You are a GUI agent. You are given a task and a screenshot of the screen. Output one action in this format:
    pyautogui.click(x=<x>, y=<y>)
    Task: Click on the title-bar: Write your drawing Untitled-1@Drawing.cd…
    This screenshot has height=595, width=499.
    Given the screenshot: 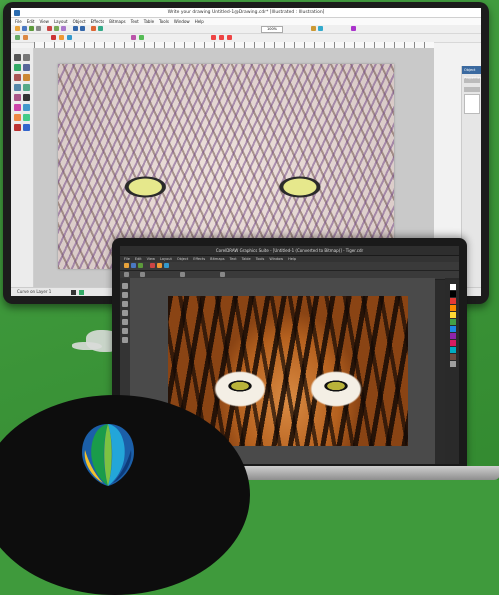 What is the action you would take?
    pyautogui.click(x=246, y=13)
    